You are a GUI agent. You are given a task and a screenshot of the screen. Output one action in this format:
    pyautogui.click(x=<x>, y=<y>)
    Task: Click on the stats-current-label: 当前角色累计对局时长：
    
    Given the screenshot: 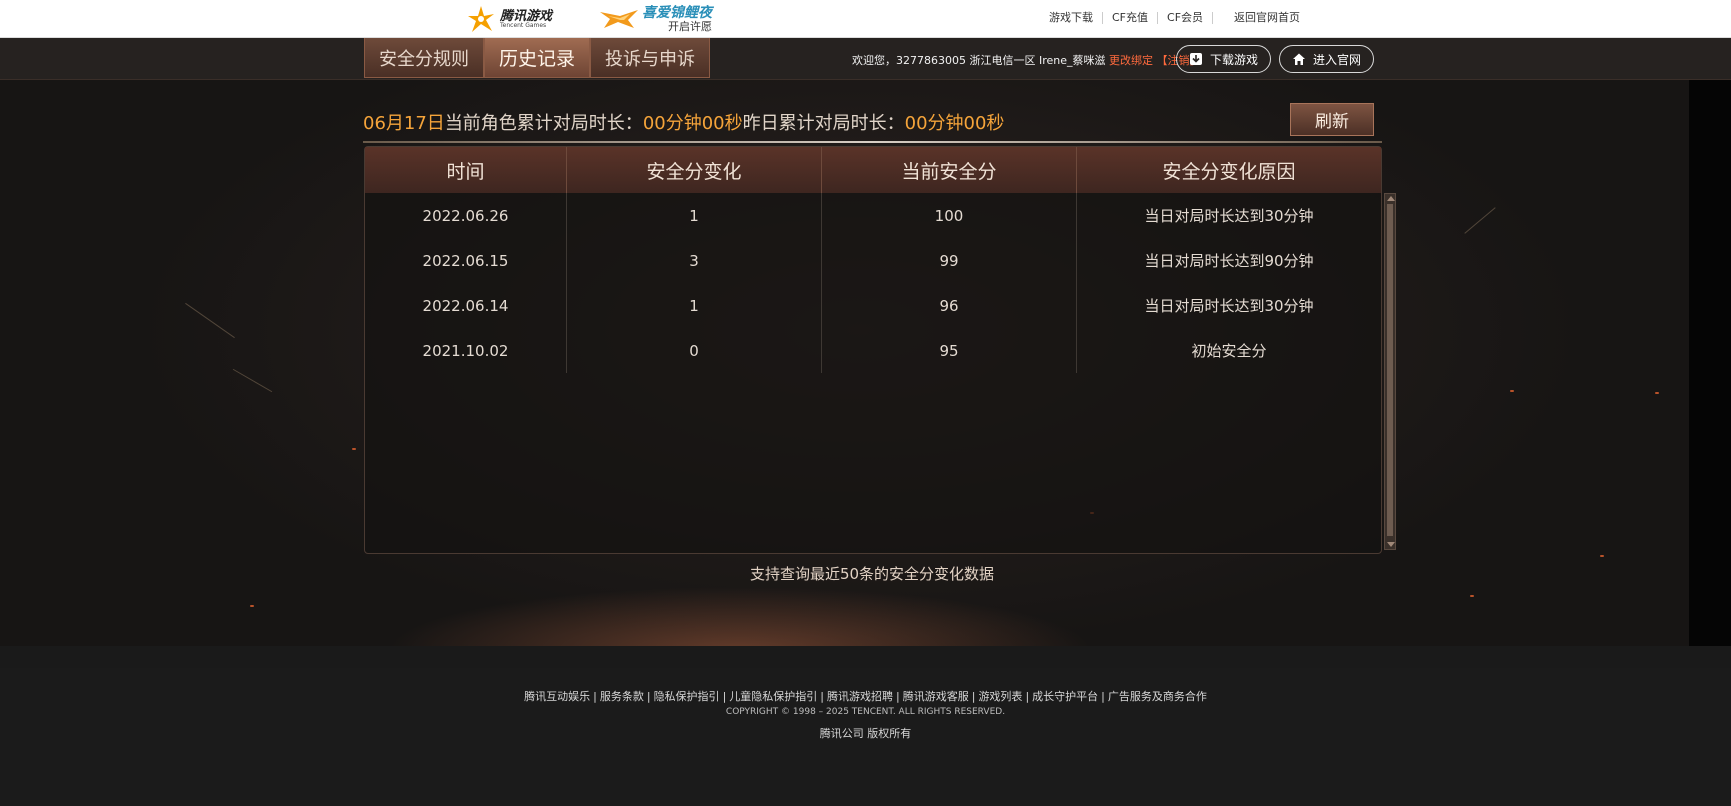 What is the action you would take?
    pyautogui.click(x=543, y=123)
    